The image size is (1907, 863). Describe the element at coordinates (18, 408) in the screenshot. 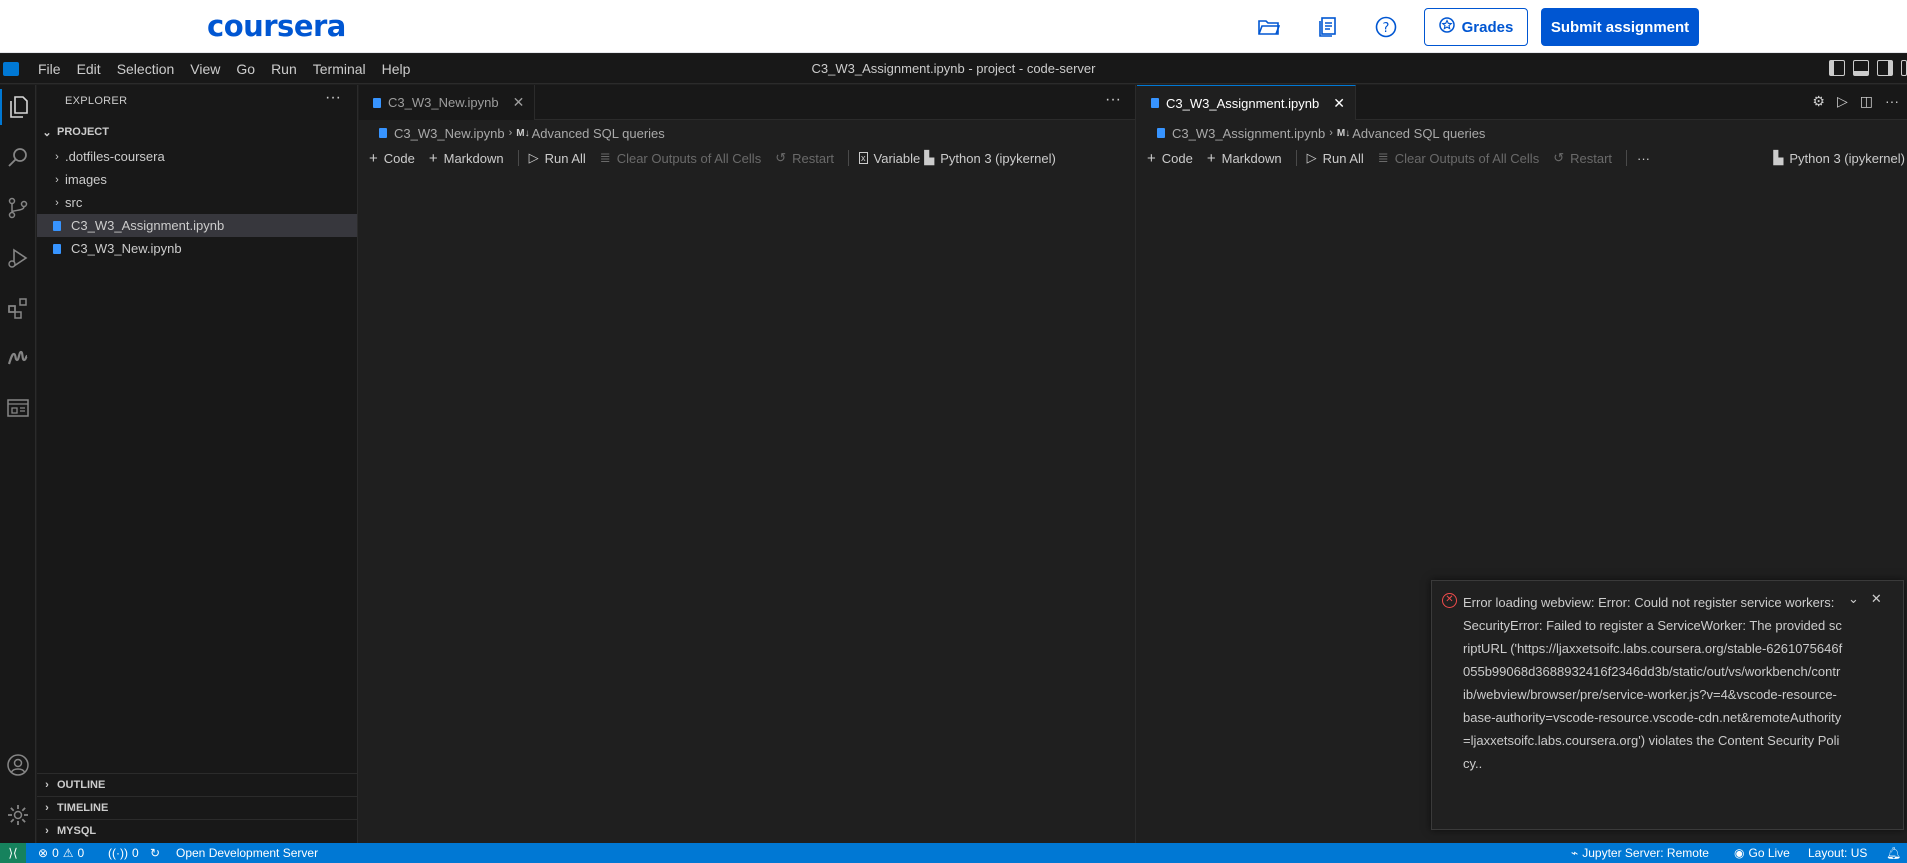

I see `jupyter-panel-icon` at that location.